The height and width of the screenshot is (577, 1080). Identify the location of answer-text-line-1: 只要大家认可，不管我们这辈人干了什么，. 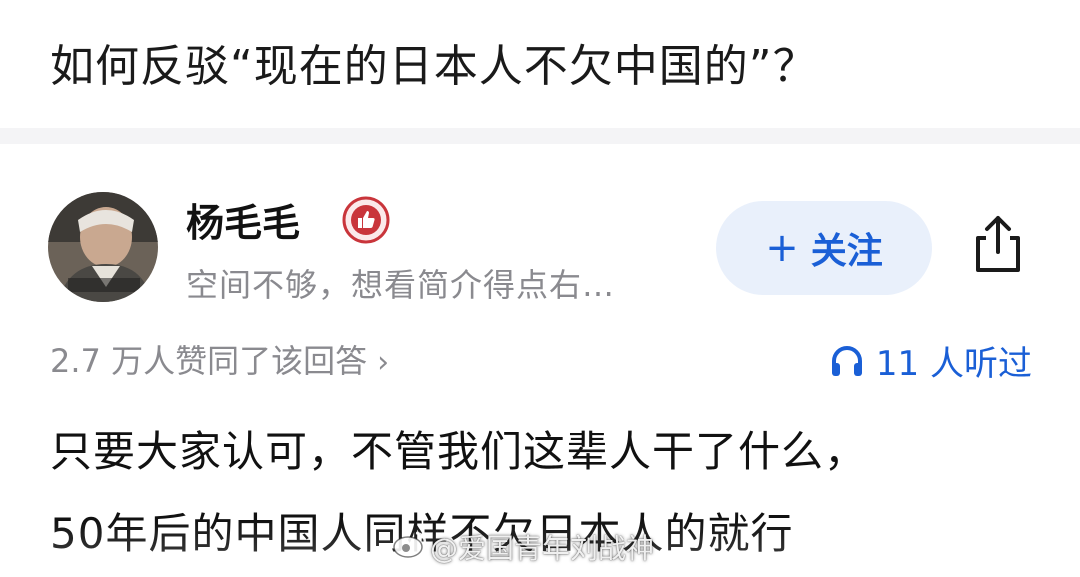
(458, 448).